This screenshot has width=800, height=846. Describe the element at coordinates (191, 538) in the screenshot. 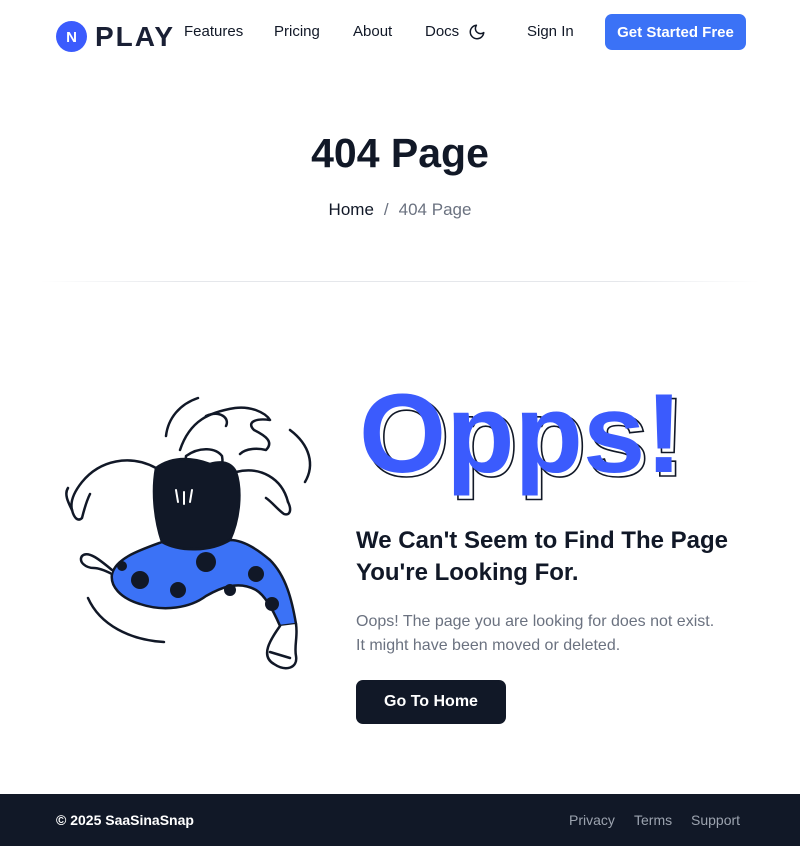

I see `dancing-person-illustration` at that location.